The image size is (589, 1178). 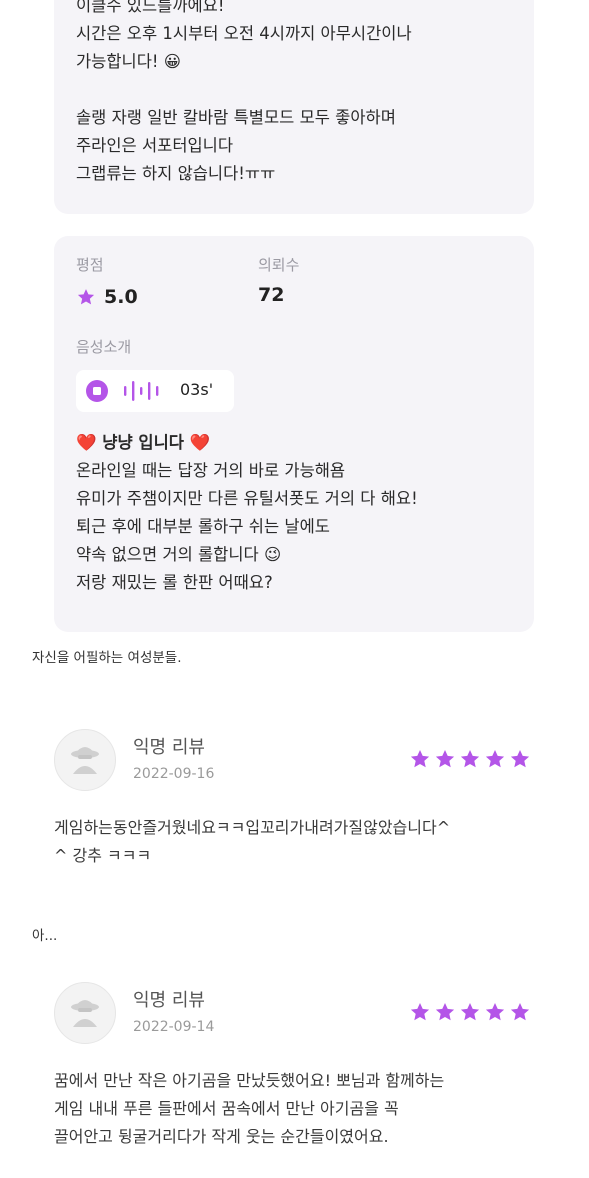 I want to click on review-date: 2022-09-16, so click(x=174, y=774).